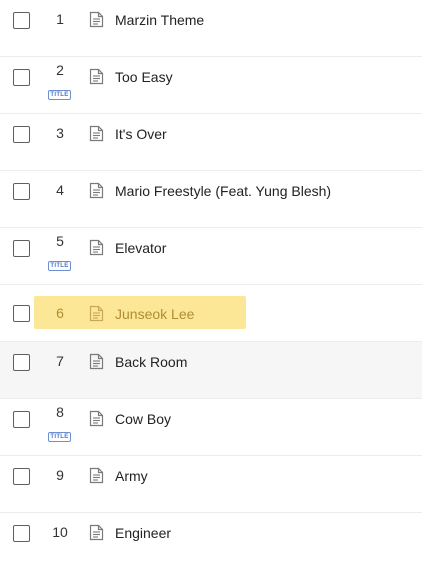 The height and width of the screenshot is (570, 422). I want to click on track-title: Cow Boy, so click(143, 419).